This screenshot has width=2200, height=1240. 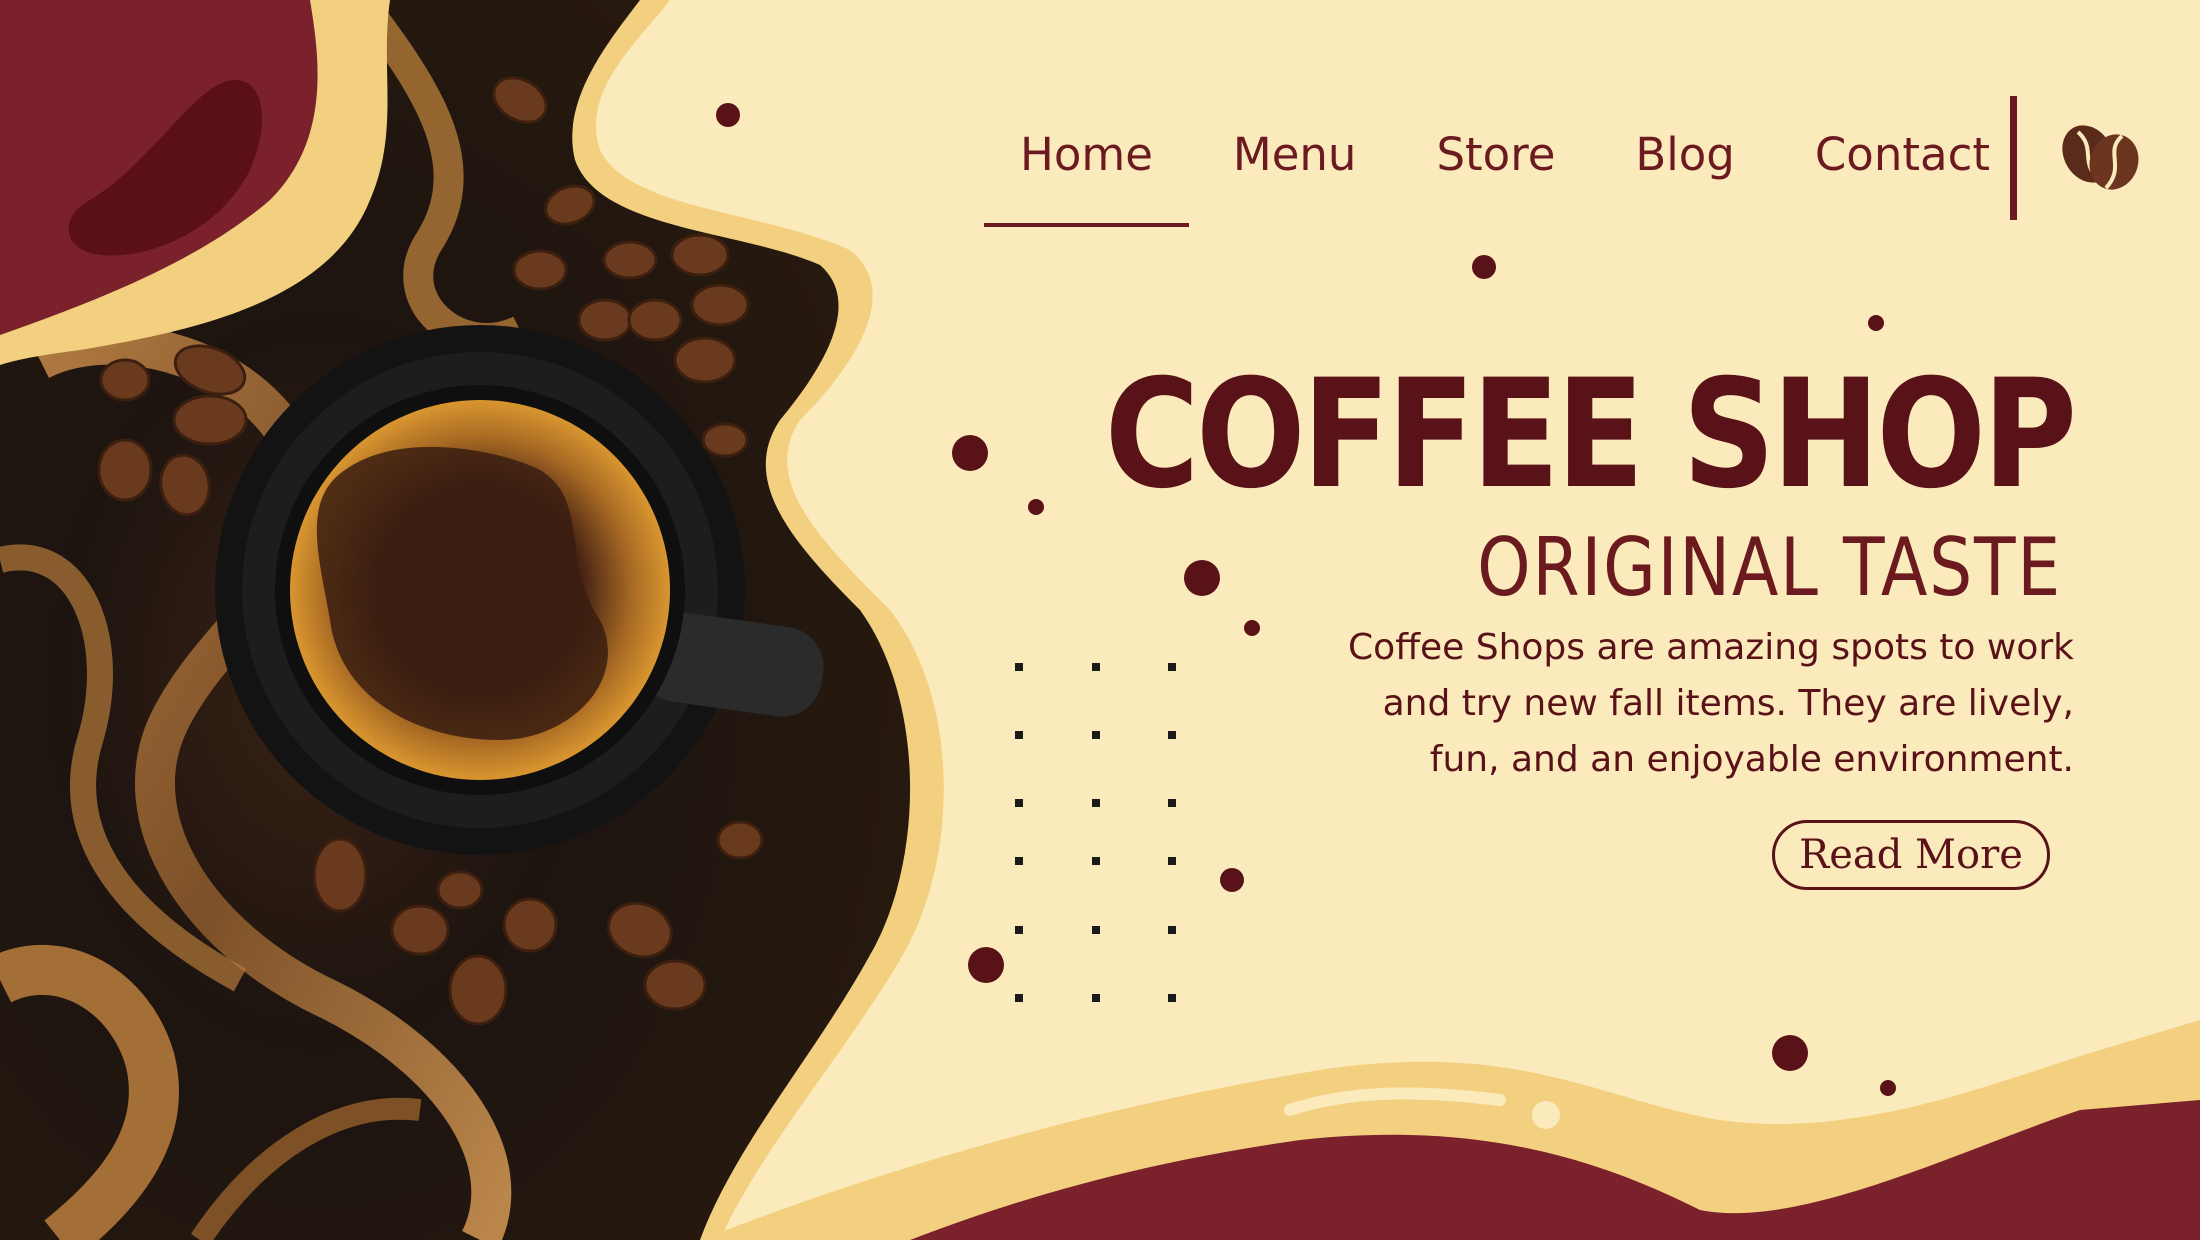 I want to click on nav-divider, so click(x=2013, y=158).